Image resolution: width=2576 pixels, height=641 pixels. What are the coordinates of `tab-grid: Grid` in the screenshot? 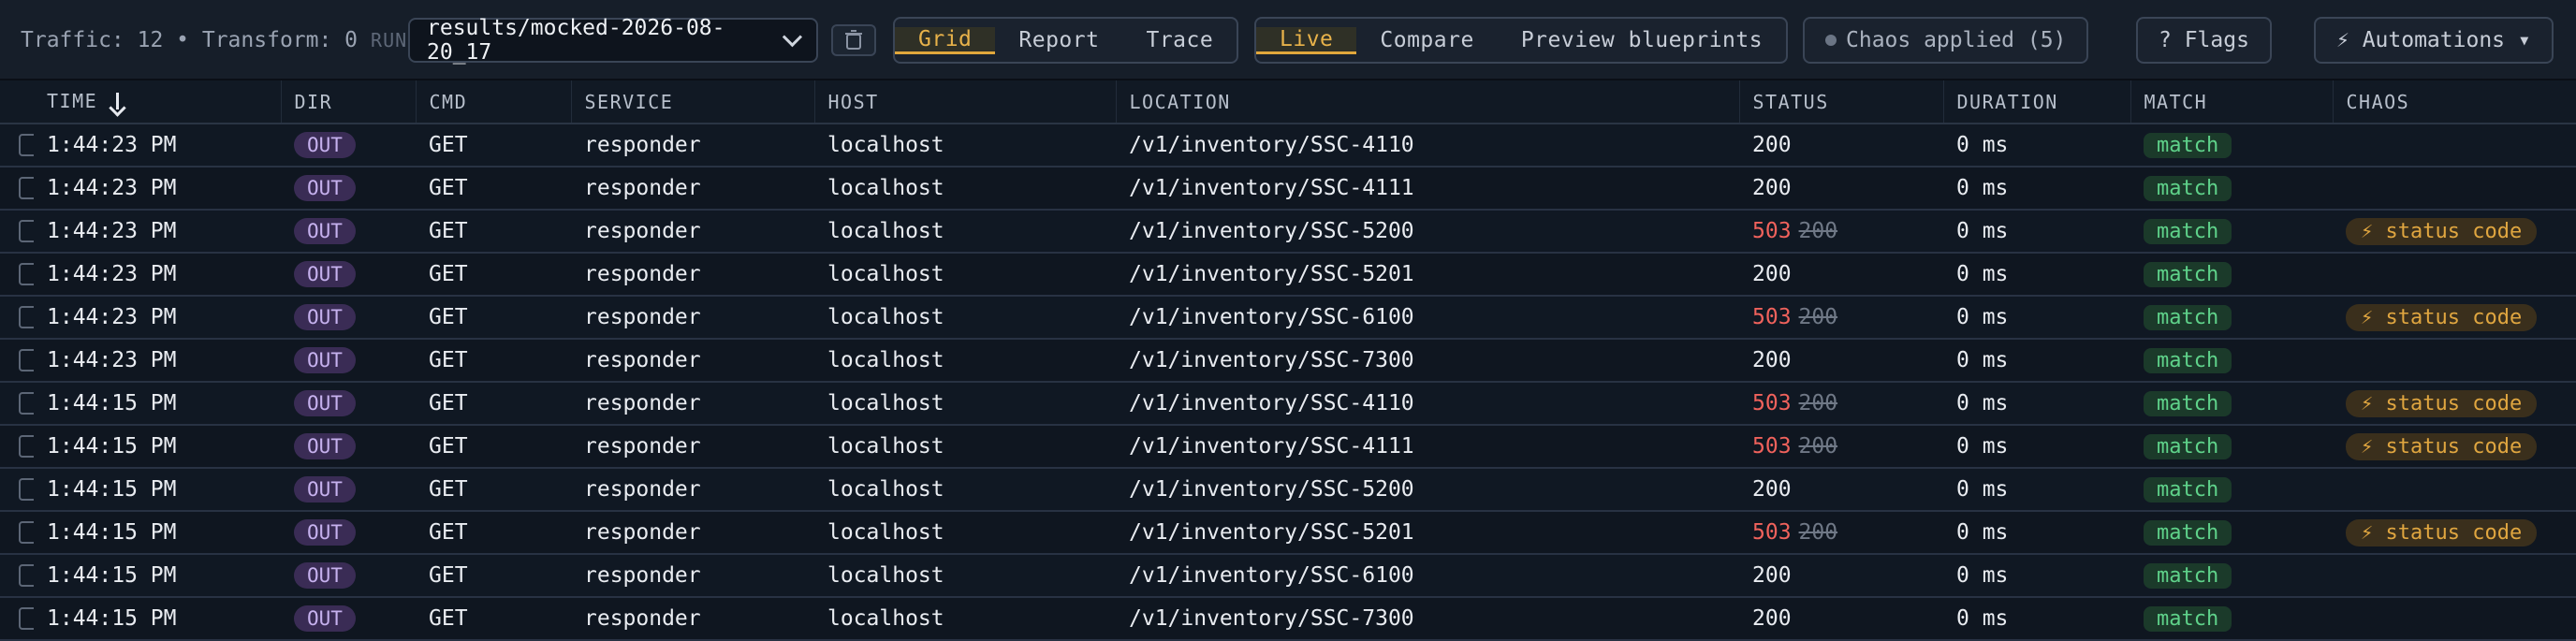 It's located at (945, 40).